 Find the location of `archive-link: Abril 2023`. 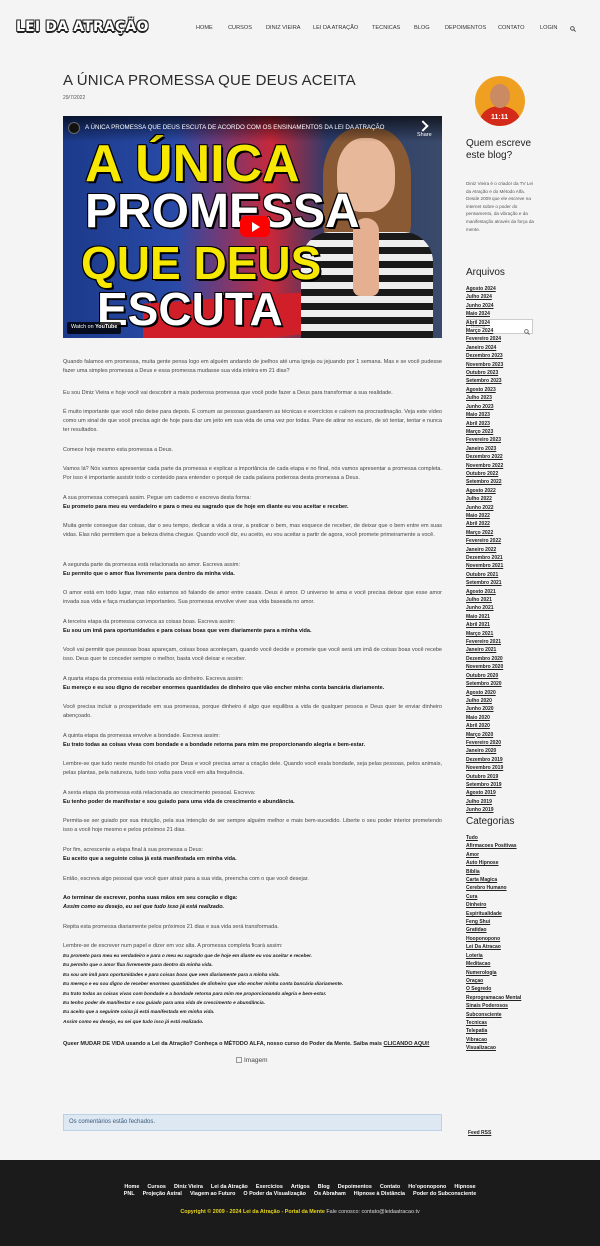

archive-link: Abril 2023 is located at coordinates (501, 424).